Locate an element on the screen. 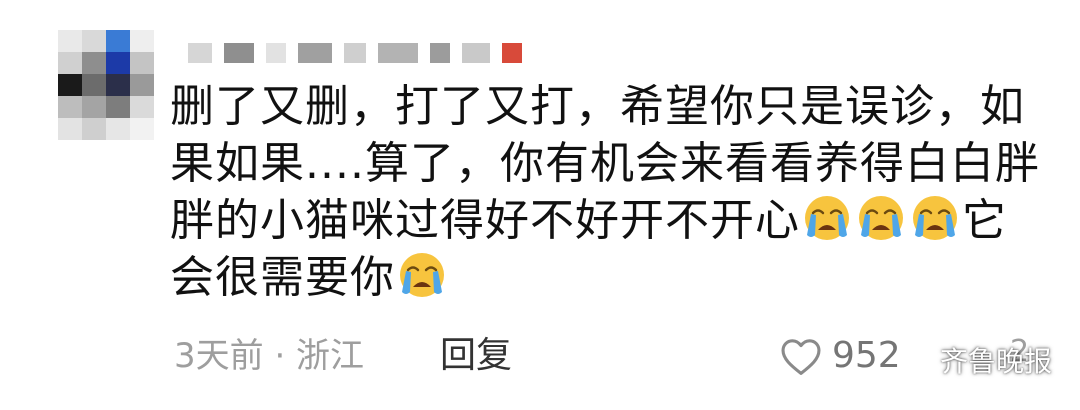  wechat-icon is located at coordinates (916, 359).